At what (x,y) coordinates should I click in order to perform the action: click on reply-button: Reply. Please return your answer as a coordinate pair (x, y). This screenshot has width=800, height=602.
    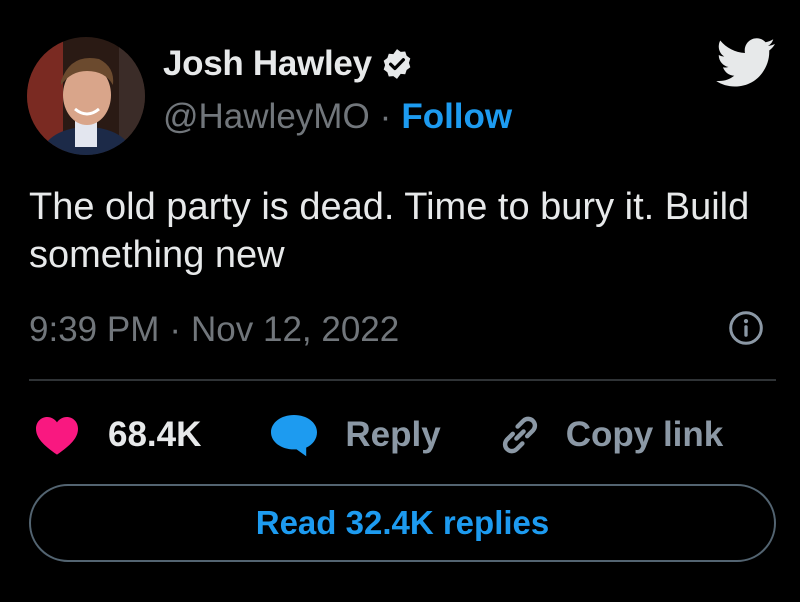
    Looking at the image, I should click on (355, 435).